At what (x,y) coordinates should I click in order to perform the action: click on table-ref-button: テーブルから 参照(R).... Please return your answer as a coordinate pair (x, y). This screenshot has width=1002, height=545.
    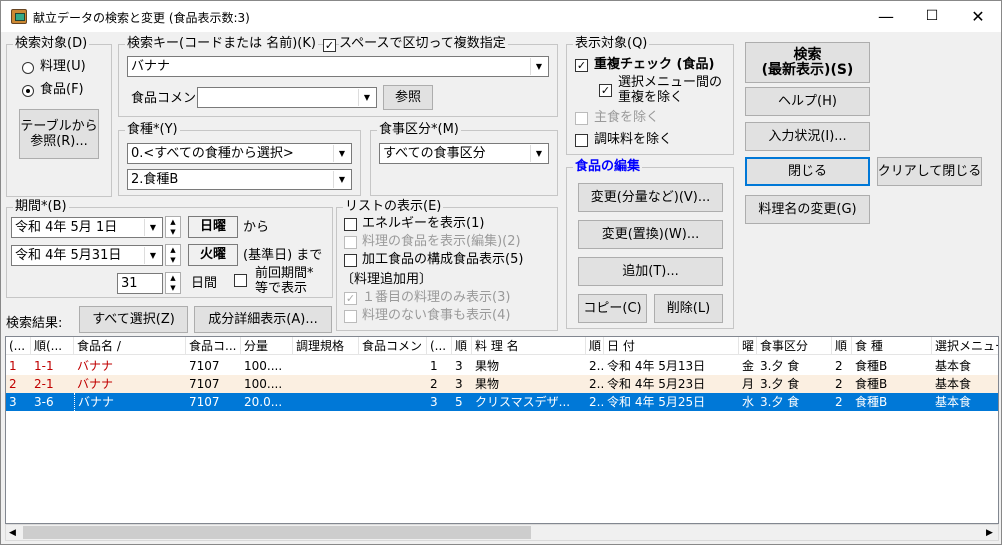
    Looking at the image, I should click on (59, 134).